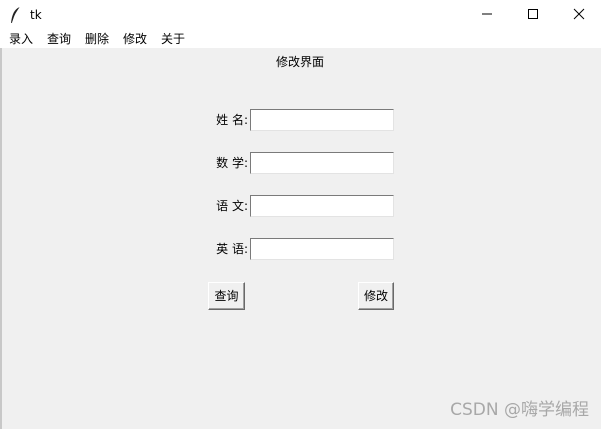 The height and width of the screenshot is (429, 601). I want to click on maximize-icon, so click(533, 15).